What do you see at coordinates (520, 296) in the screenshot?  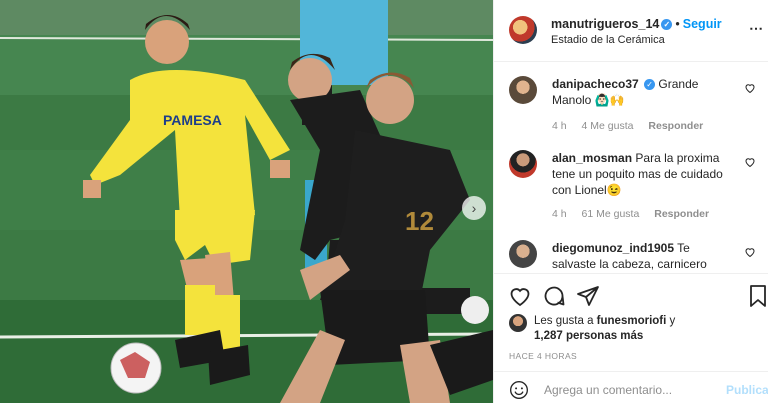 I see `heart-icon` at bounding box center [520, 296].